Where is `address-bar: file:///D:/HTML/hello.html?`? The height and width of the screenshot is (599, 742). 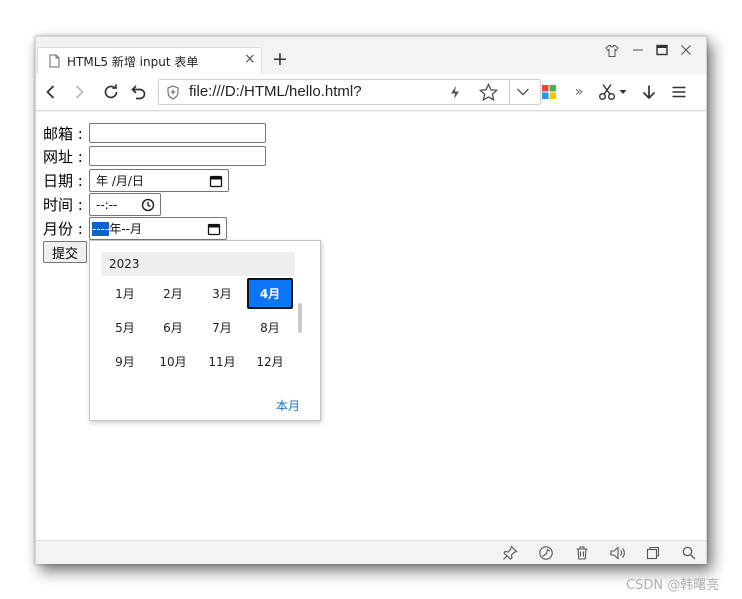 address-bar: file:///D:/HTML/hello.html? is located at coordinates (349, 92).